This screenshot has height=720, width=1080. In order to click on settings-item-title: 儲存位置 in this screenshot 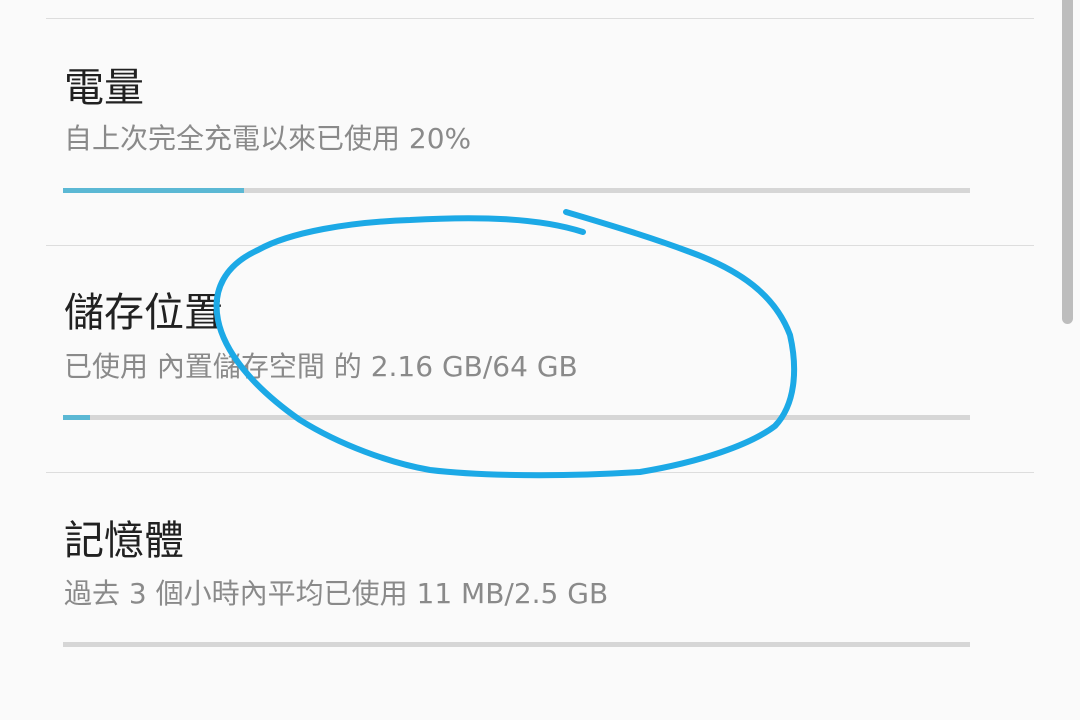, I will do `click(144, 313)`.